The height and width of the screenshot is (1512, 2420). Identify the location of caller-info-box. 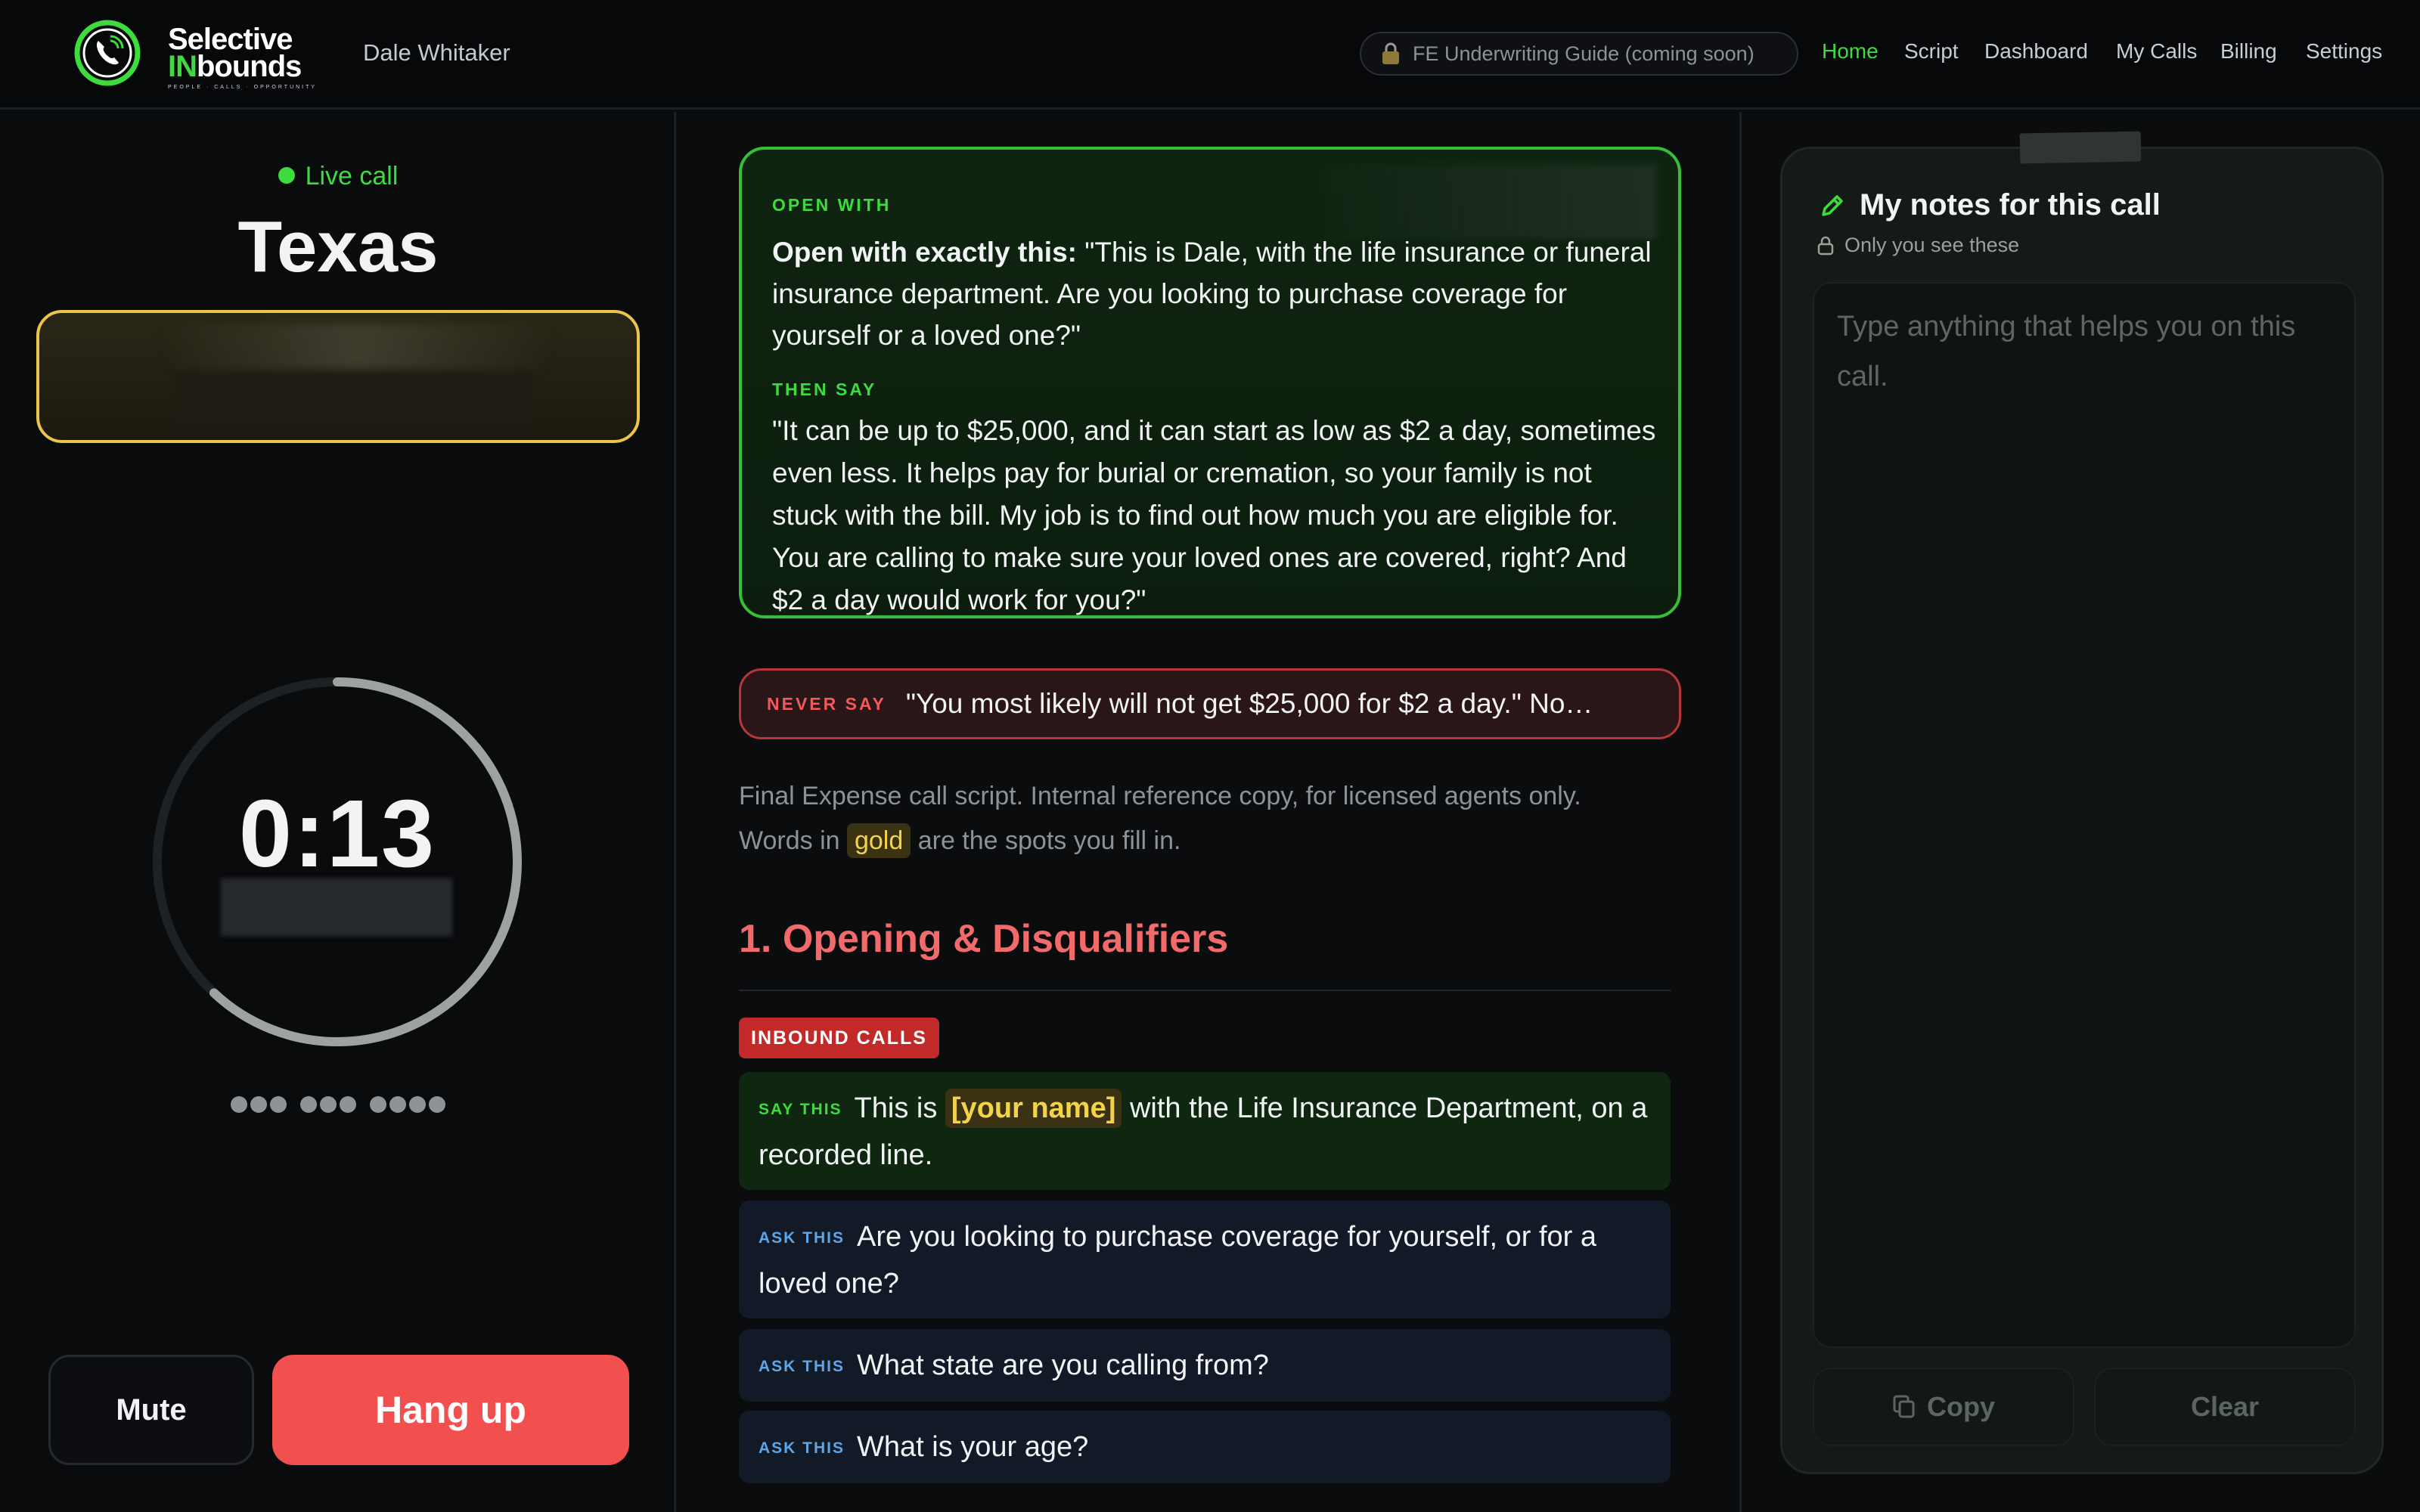
(338, 376).